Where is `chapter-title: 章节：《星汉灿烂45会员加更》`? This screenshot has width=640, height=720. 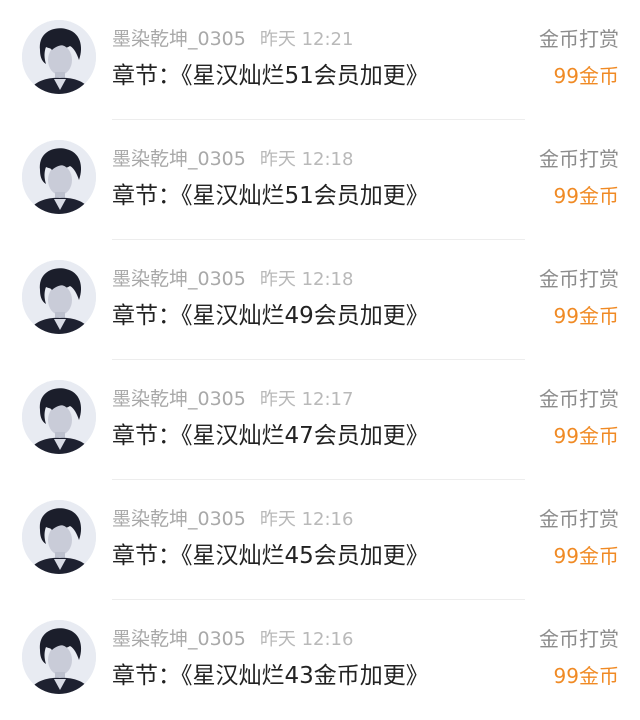 chapter-title: 章节：《星汉灿烂45会员加更》 is located at coordinates (270, 556).